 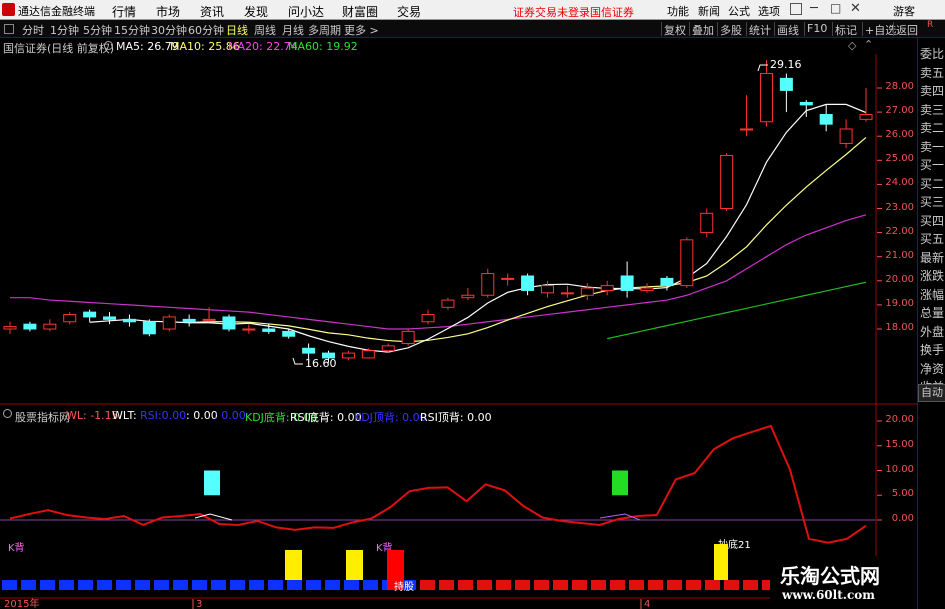 What do you see at coordinates (931, 239) in the screenshot?
I see `sidebar-item: 买五` at bounding box center [931, 239].